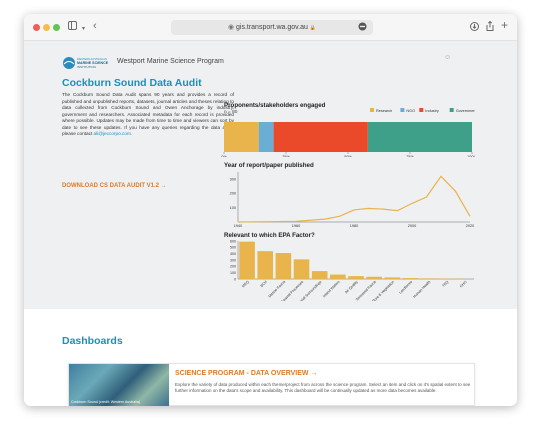 This screenshot has width=541, height=438. I want to click on x-tick-label: Marine Fauna, so click(277, 289).